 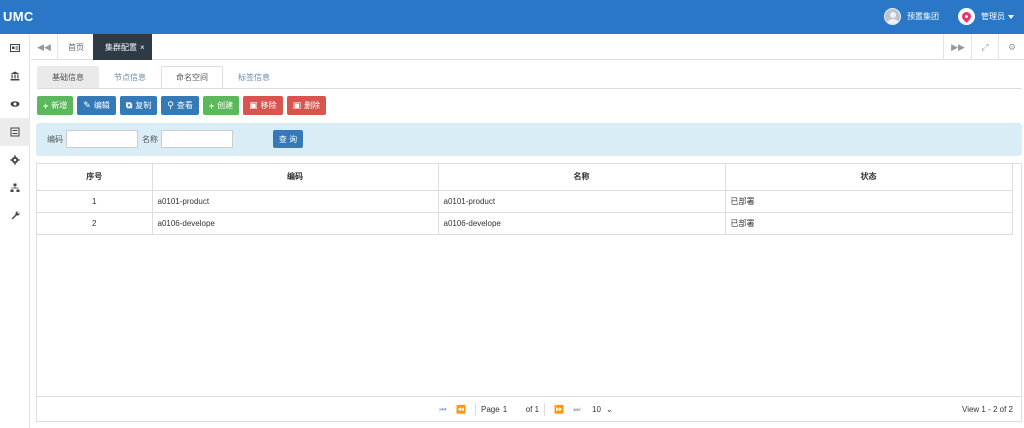 What do you see at coordinates (95, 177) in the screenshot?
I see `column-header-index: 序号` at bounding box center [95, 177].